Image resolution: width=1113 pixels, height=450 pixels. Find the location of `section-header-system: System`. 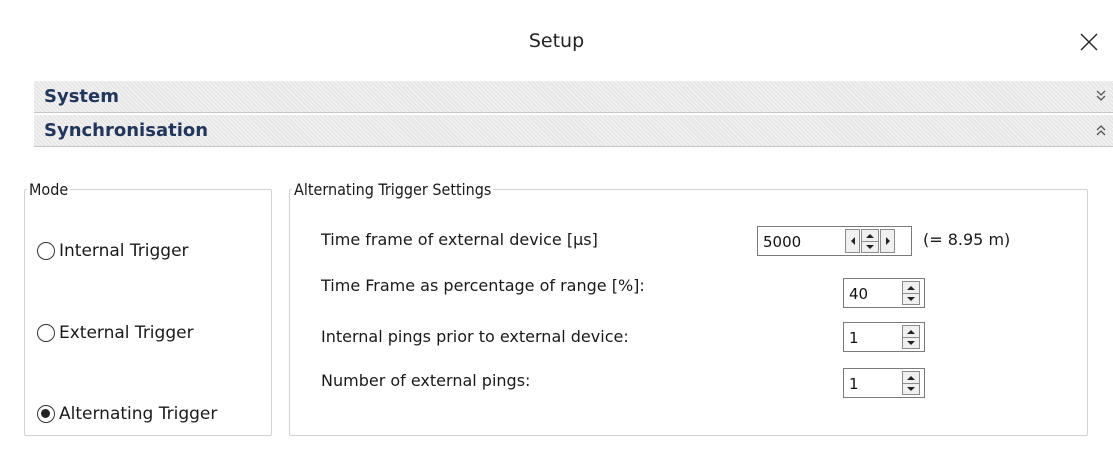

section-header-system: System is located at coordinates (573, 97).